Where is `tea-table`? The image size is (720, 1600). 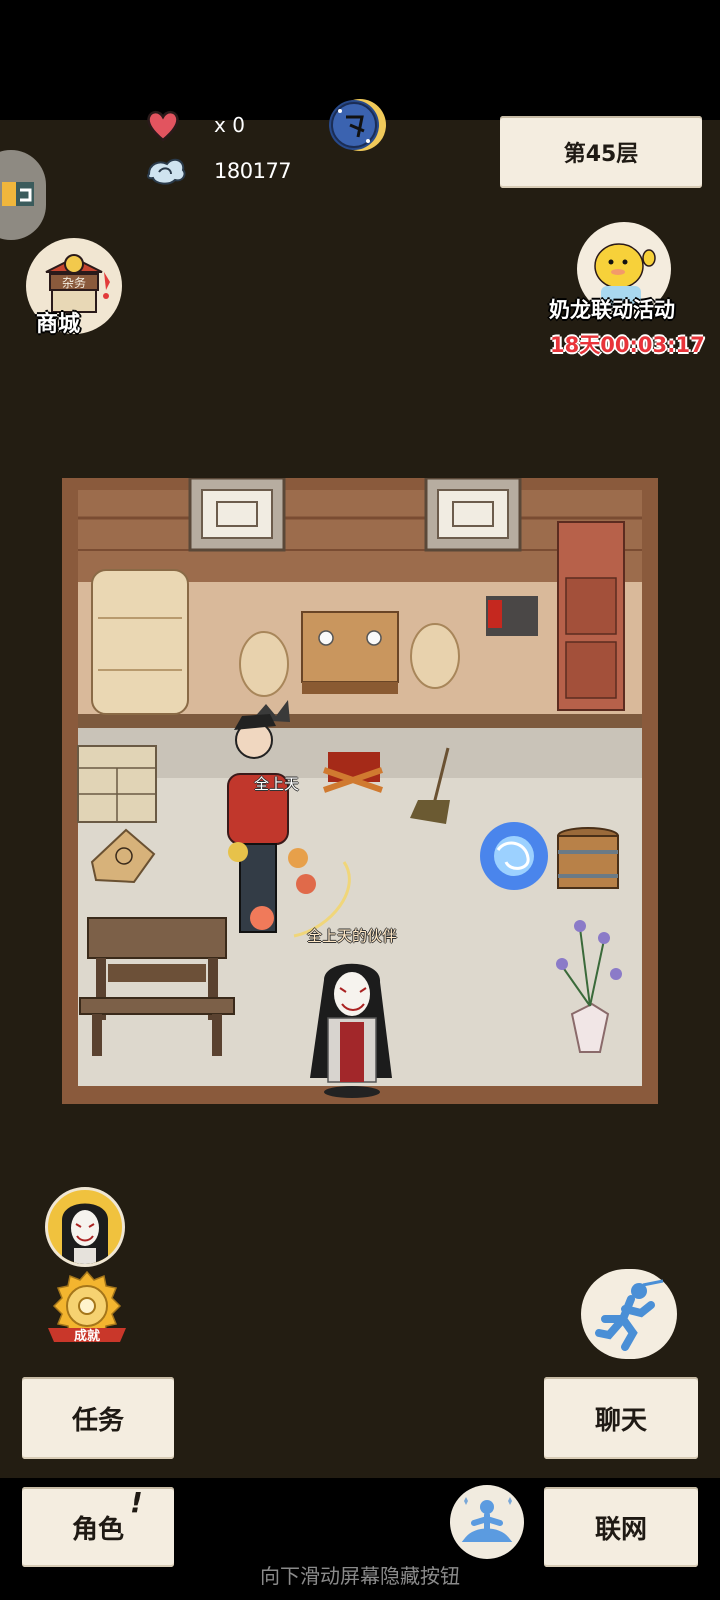
tea-table is located at coordinates (350, 647).